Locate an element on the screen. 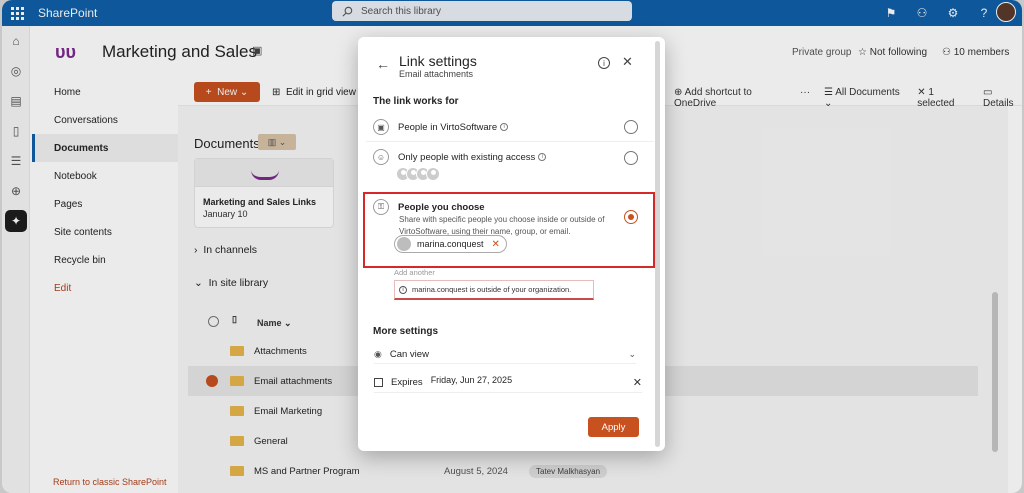 This screenshot has width=1024, height=493. recipient-name: marina.conquest is located at coordinates (450, 244).